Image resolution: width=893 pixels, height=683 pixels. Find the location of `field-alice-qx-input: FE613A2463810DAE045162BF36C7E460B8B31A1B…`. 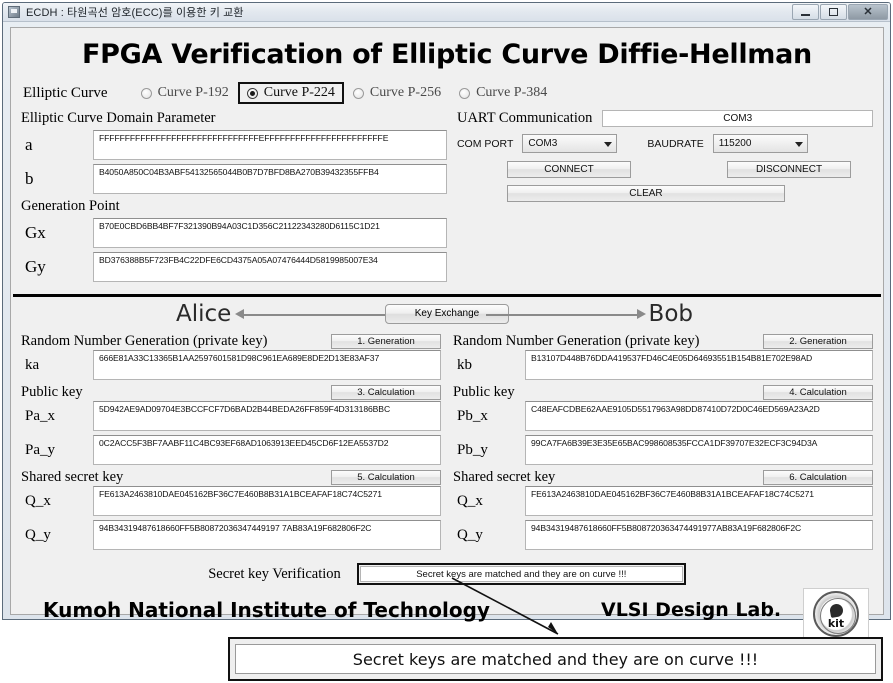

field-alice-qx-input: FE613A2463810DAE045162BF36C7E460B8B31A1B… is located at coordinates (267, 501).